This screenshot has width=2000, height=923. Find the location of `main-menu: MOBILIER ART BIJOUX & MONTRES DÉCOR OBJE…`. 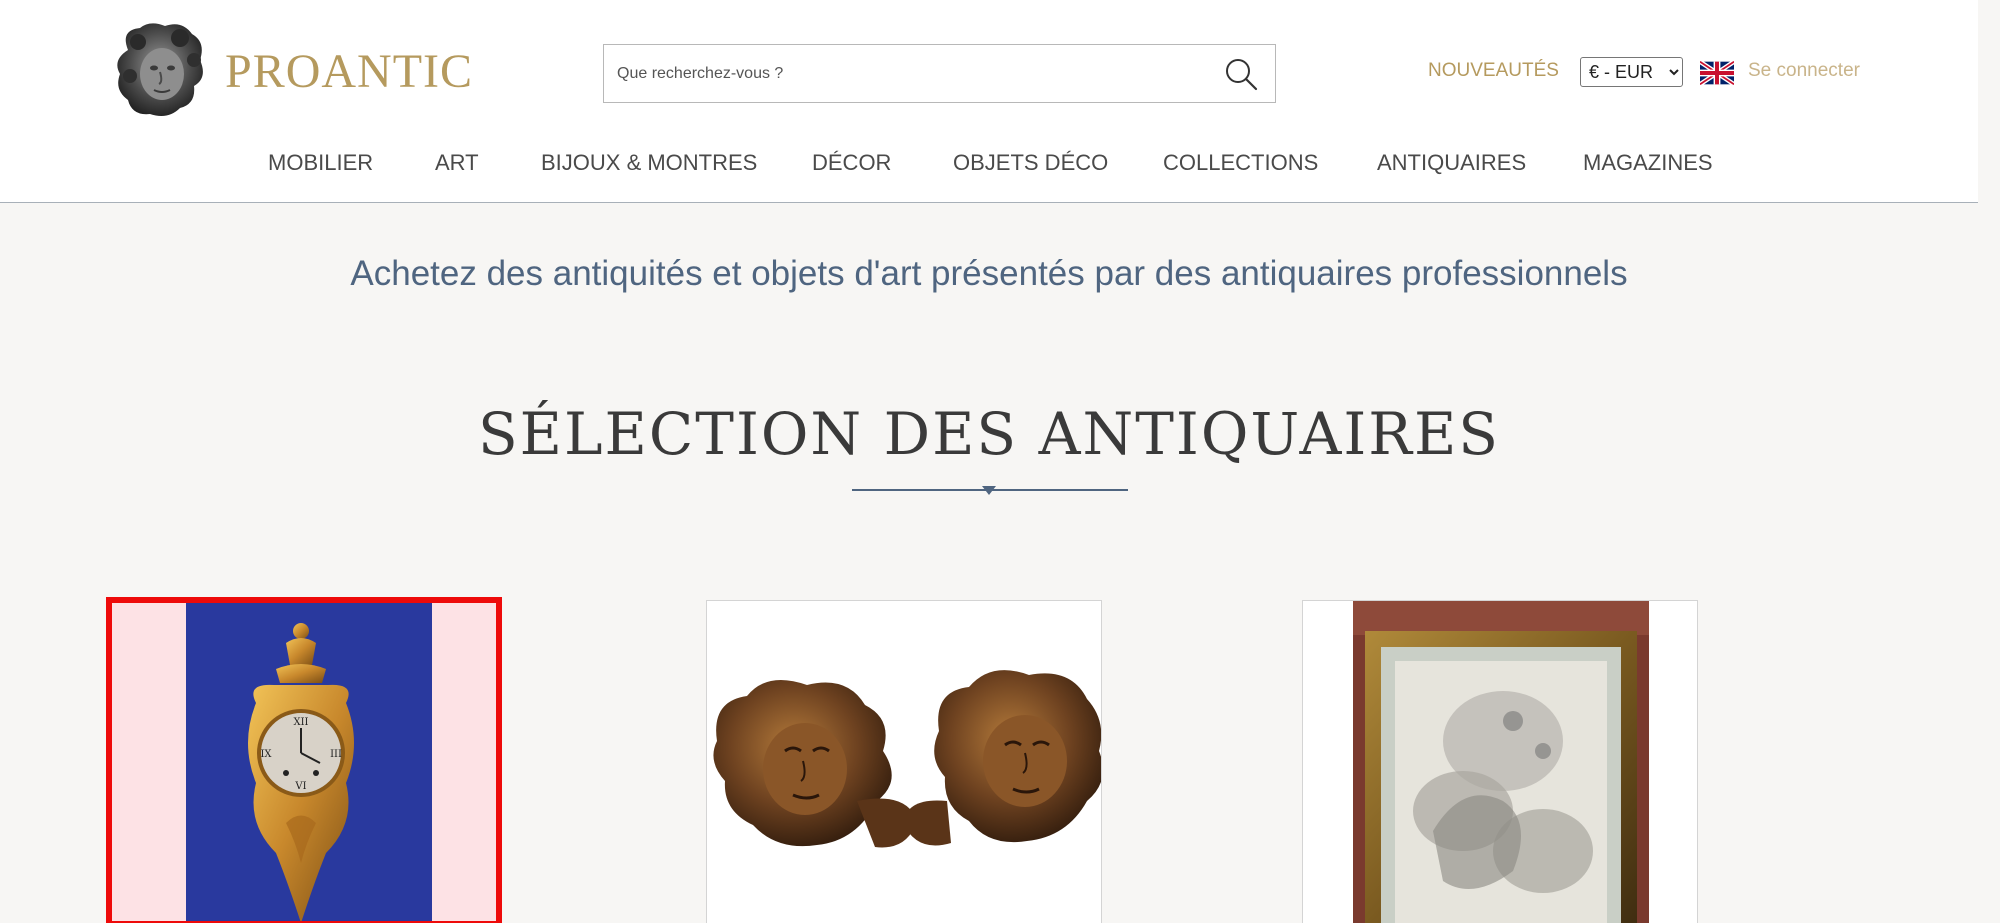

main-menu: MOBILIER ART BIJOUX & MONTRES DÉCOR OBJE… is located at coordinates (989, 165).